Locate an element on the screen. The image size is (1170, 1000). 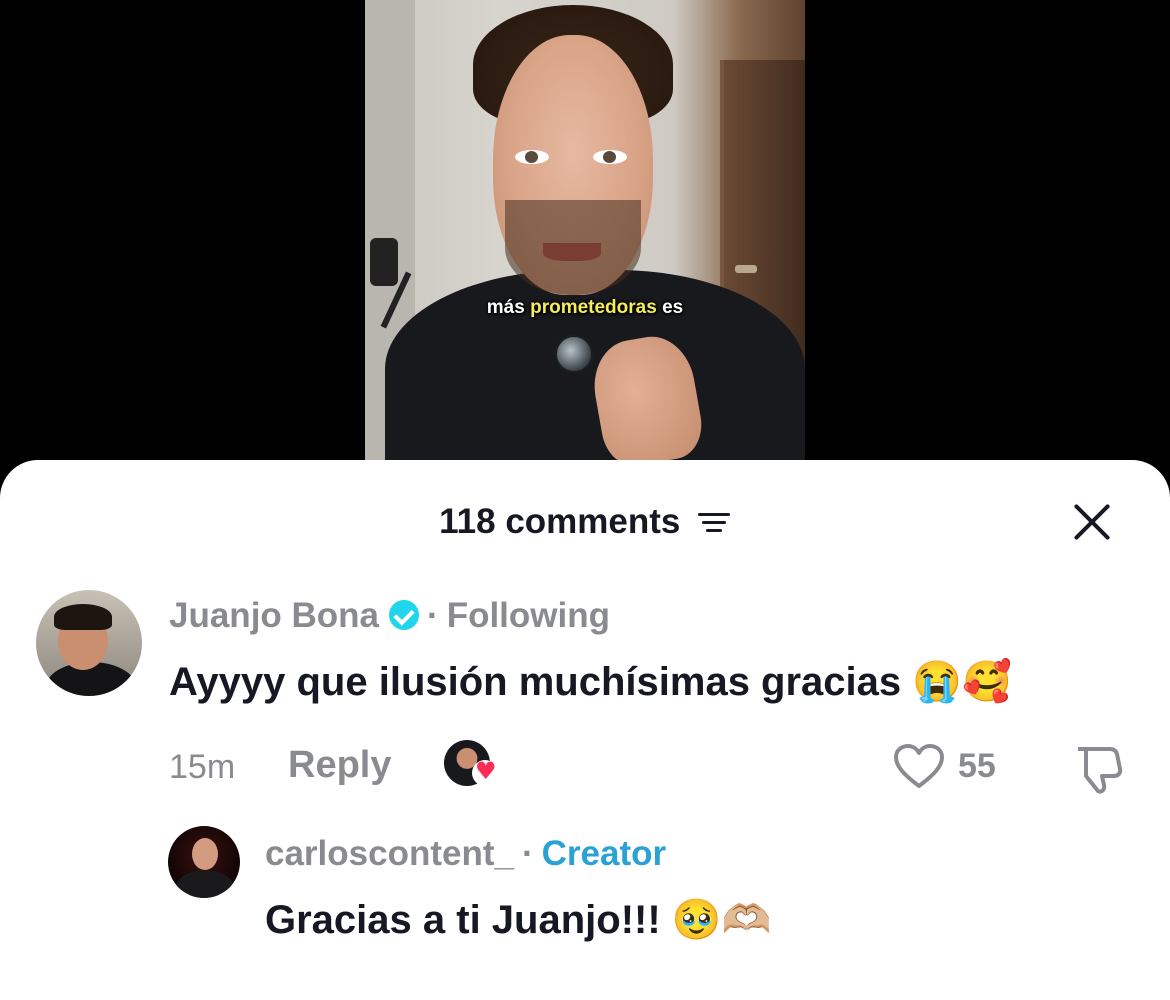
reply-text: Gracias a ti Juanjo!!! 🥹🫶🏼 is located at coordinates (518, 920).